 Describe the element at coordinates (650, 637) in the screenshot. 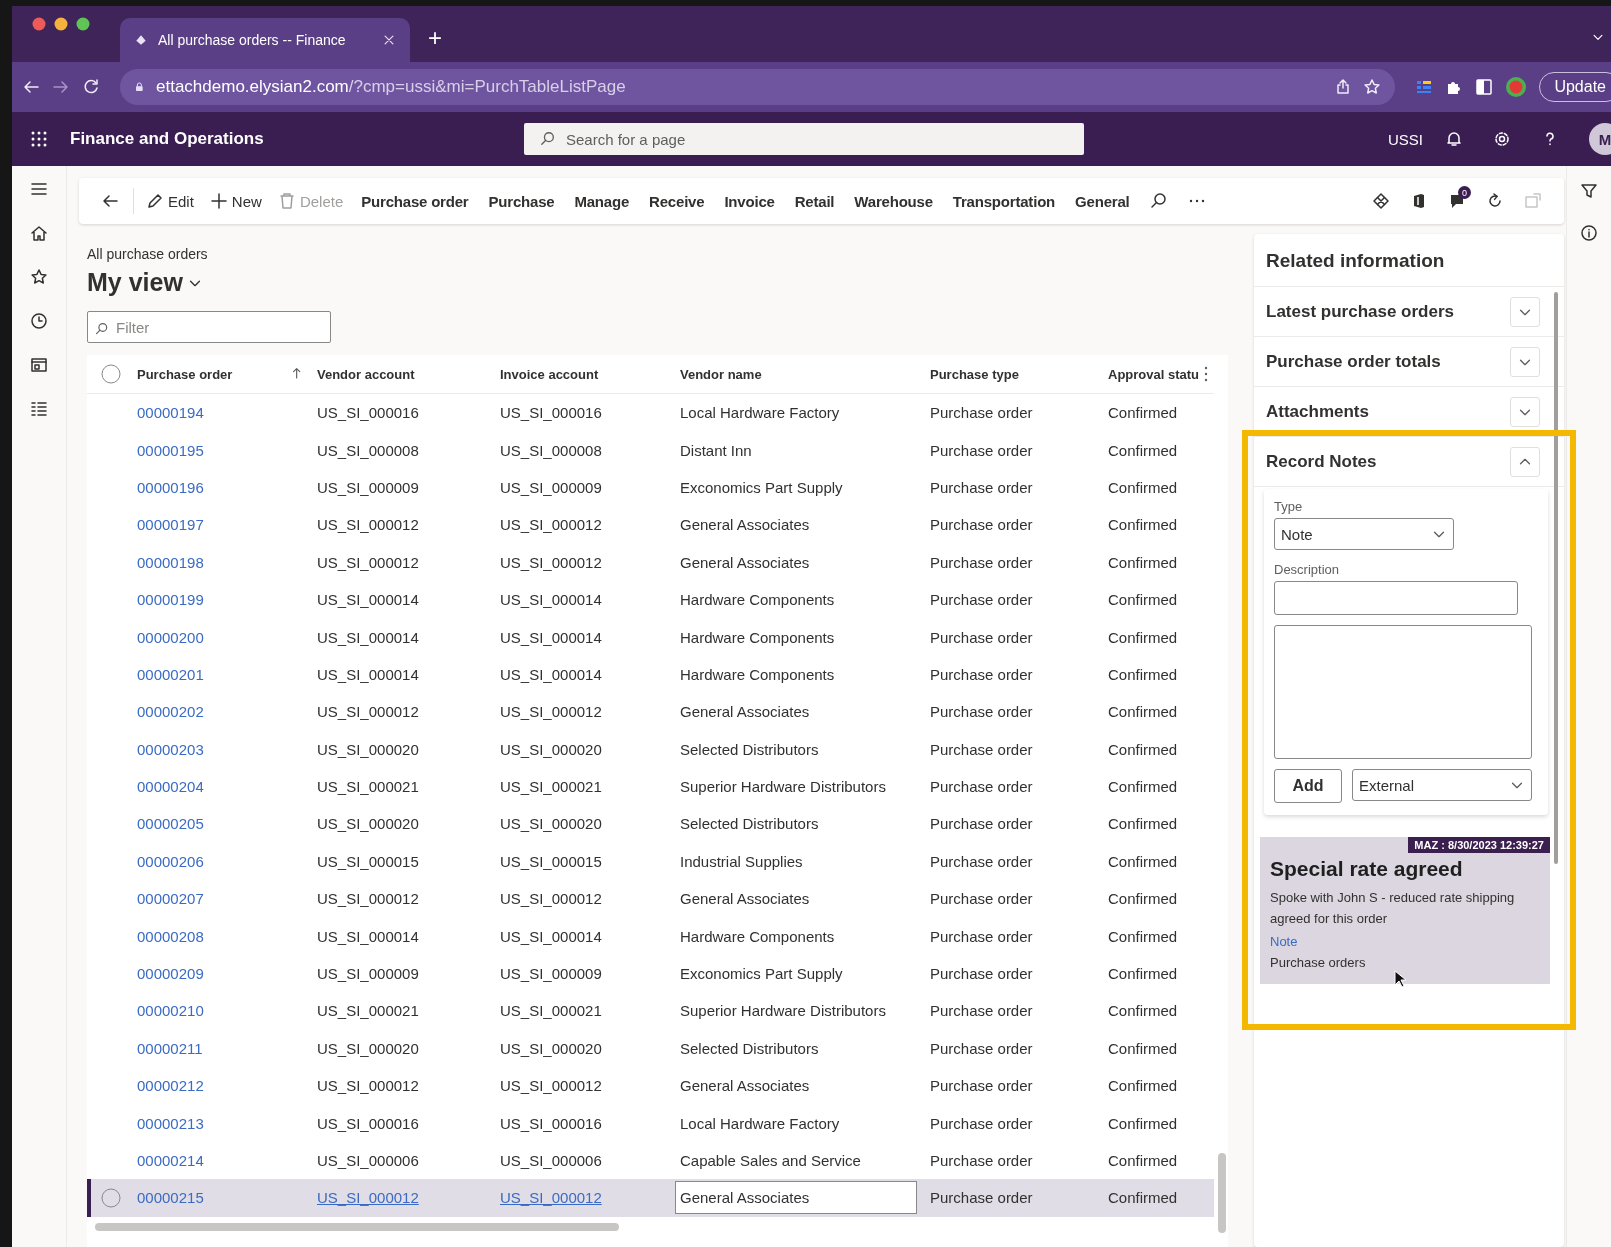

I see `table-row: 00000200 US_SI_000014 US_SI_000014 Hardware Components Purchase order Confirmed` at that location.